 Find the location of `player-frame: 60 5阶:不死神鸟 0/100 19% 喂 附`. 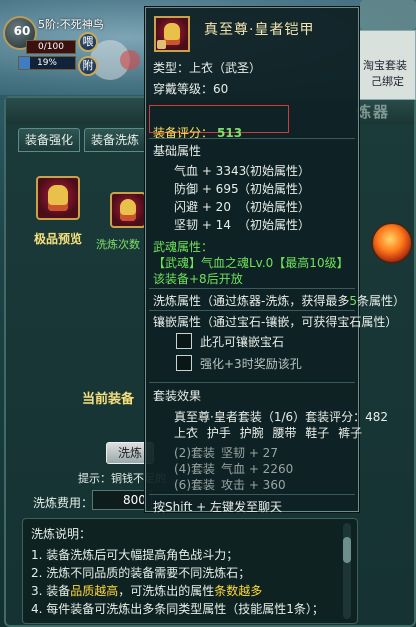

player-frame: 60 5阶:不死神鸟 0/100 19% 喂 附 is located at coordinates (65, 44).